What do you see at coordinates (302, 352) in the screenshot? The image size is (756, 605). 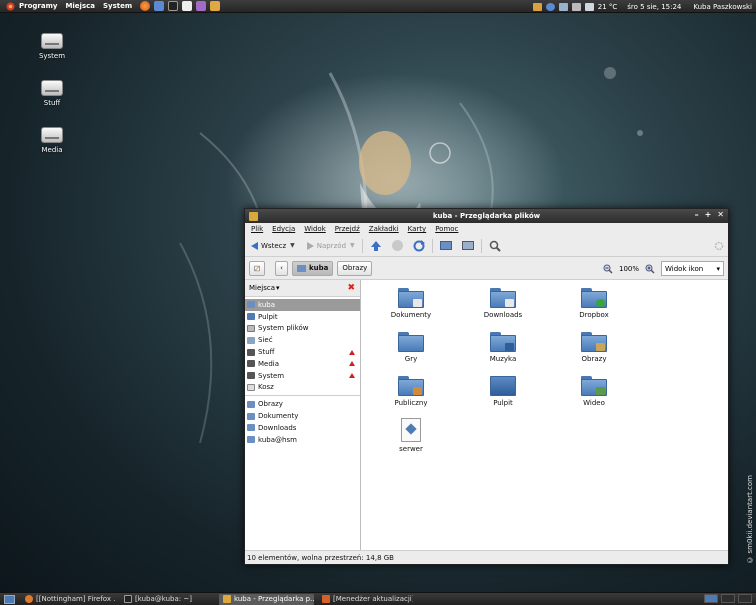 I see `sidebar-item-stuff: Stuff` at bounding box center [302, 352].